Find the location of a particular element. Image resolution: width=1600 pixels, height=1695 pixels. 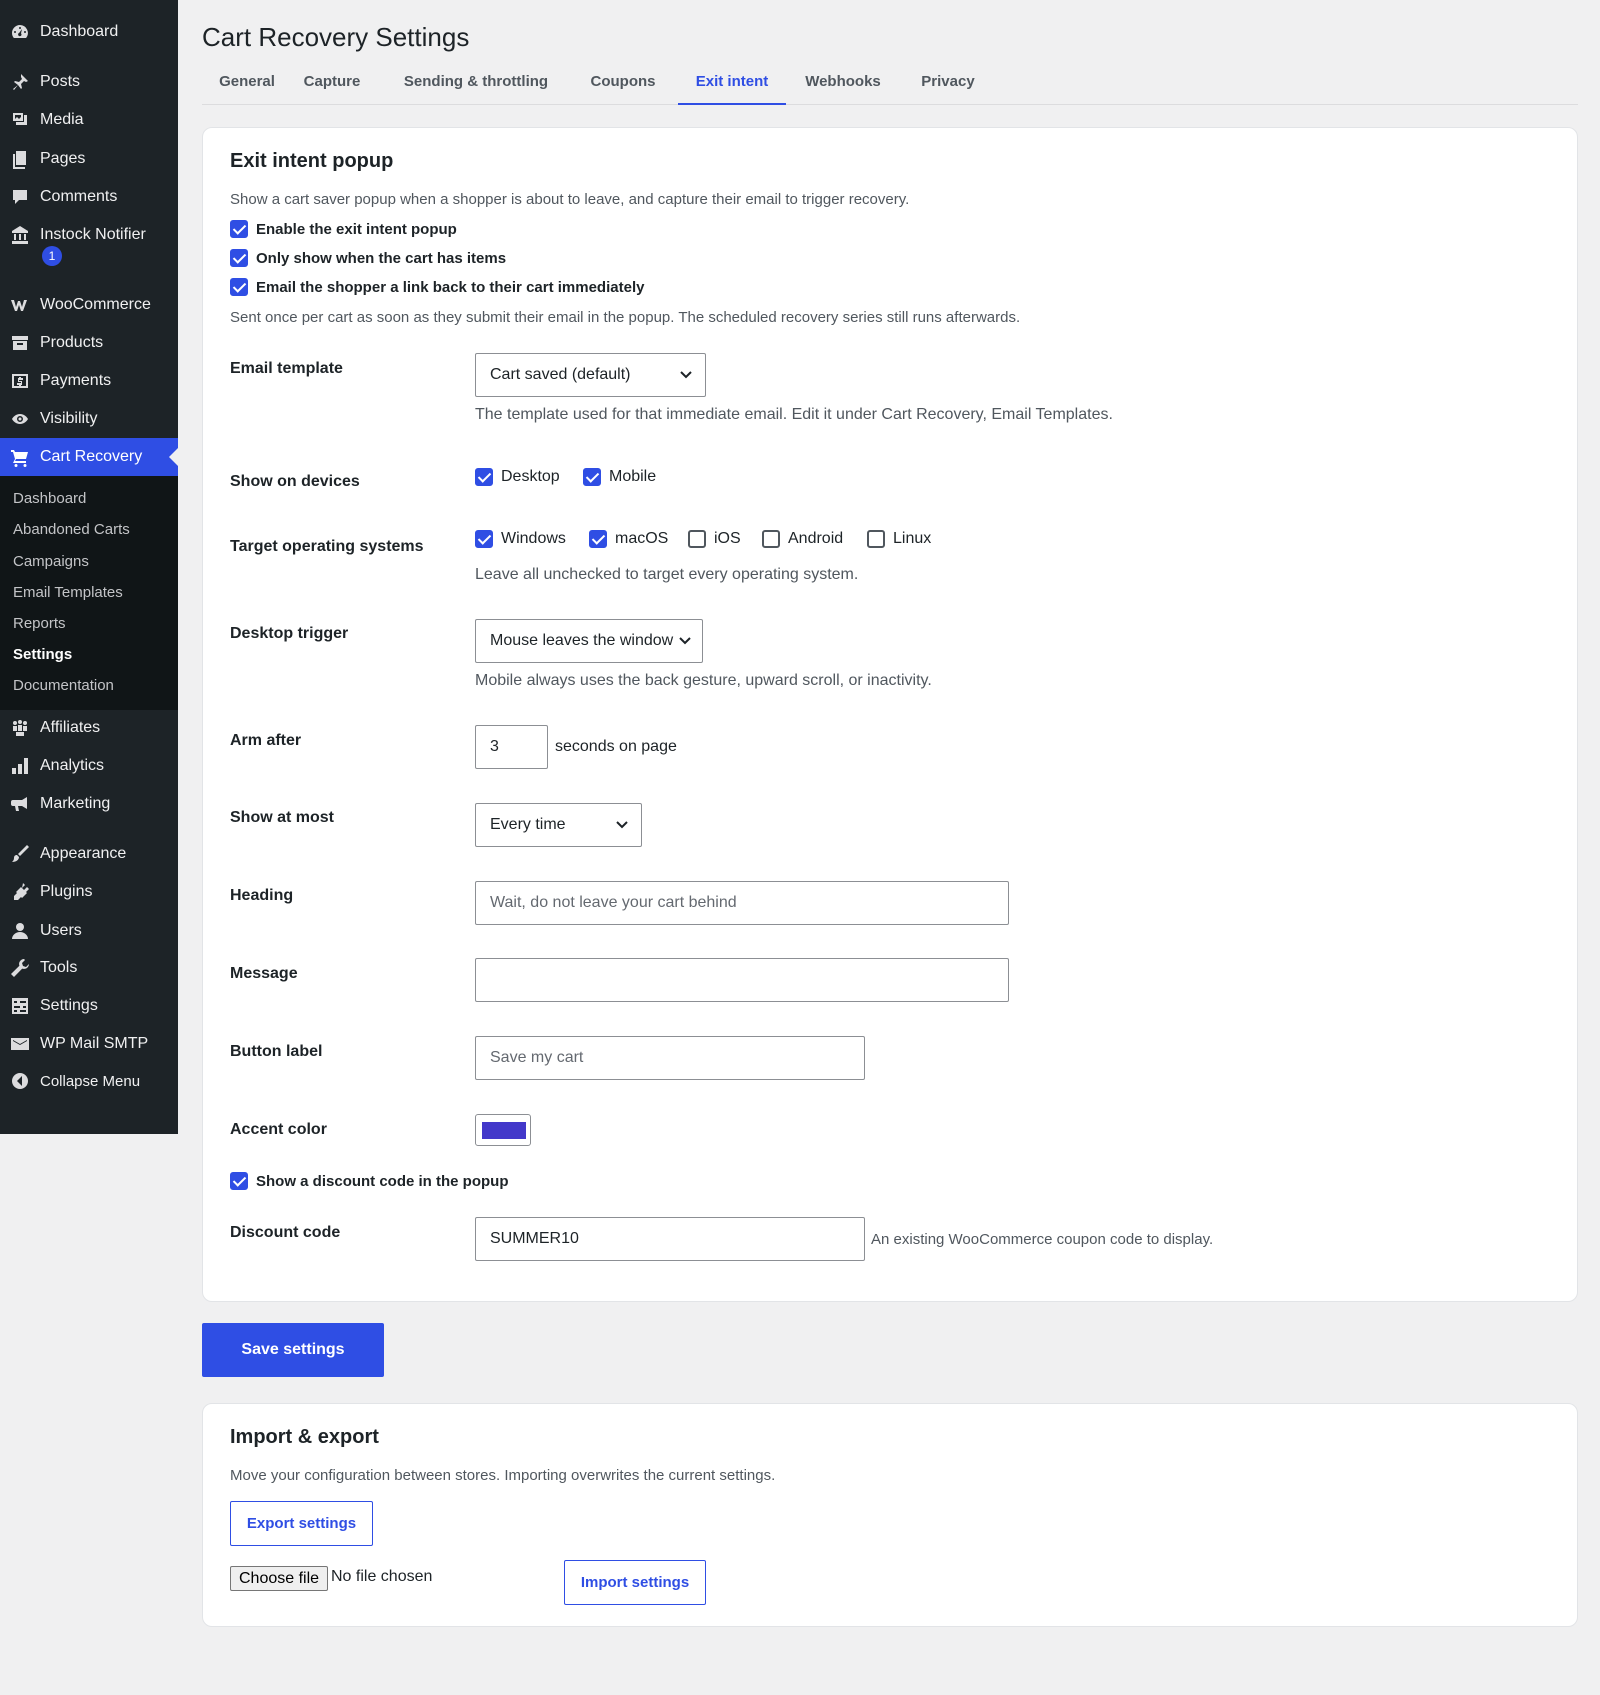

sidebar-item-media: Media is located at coordinates (89, 120).